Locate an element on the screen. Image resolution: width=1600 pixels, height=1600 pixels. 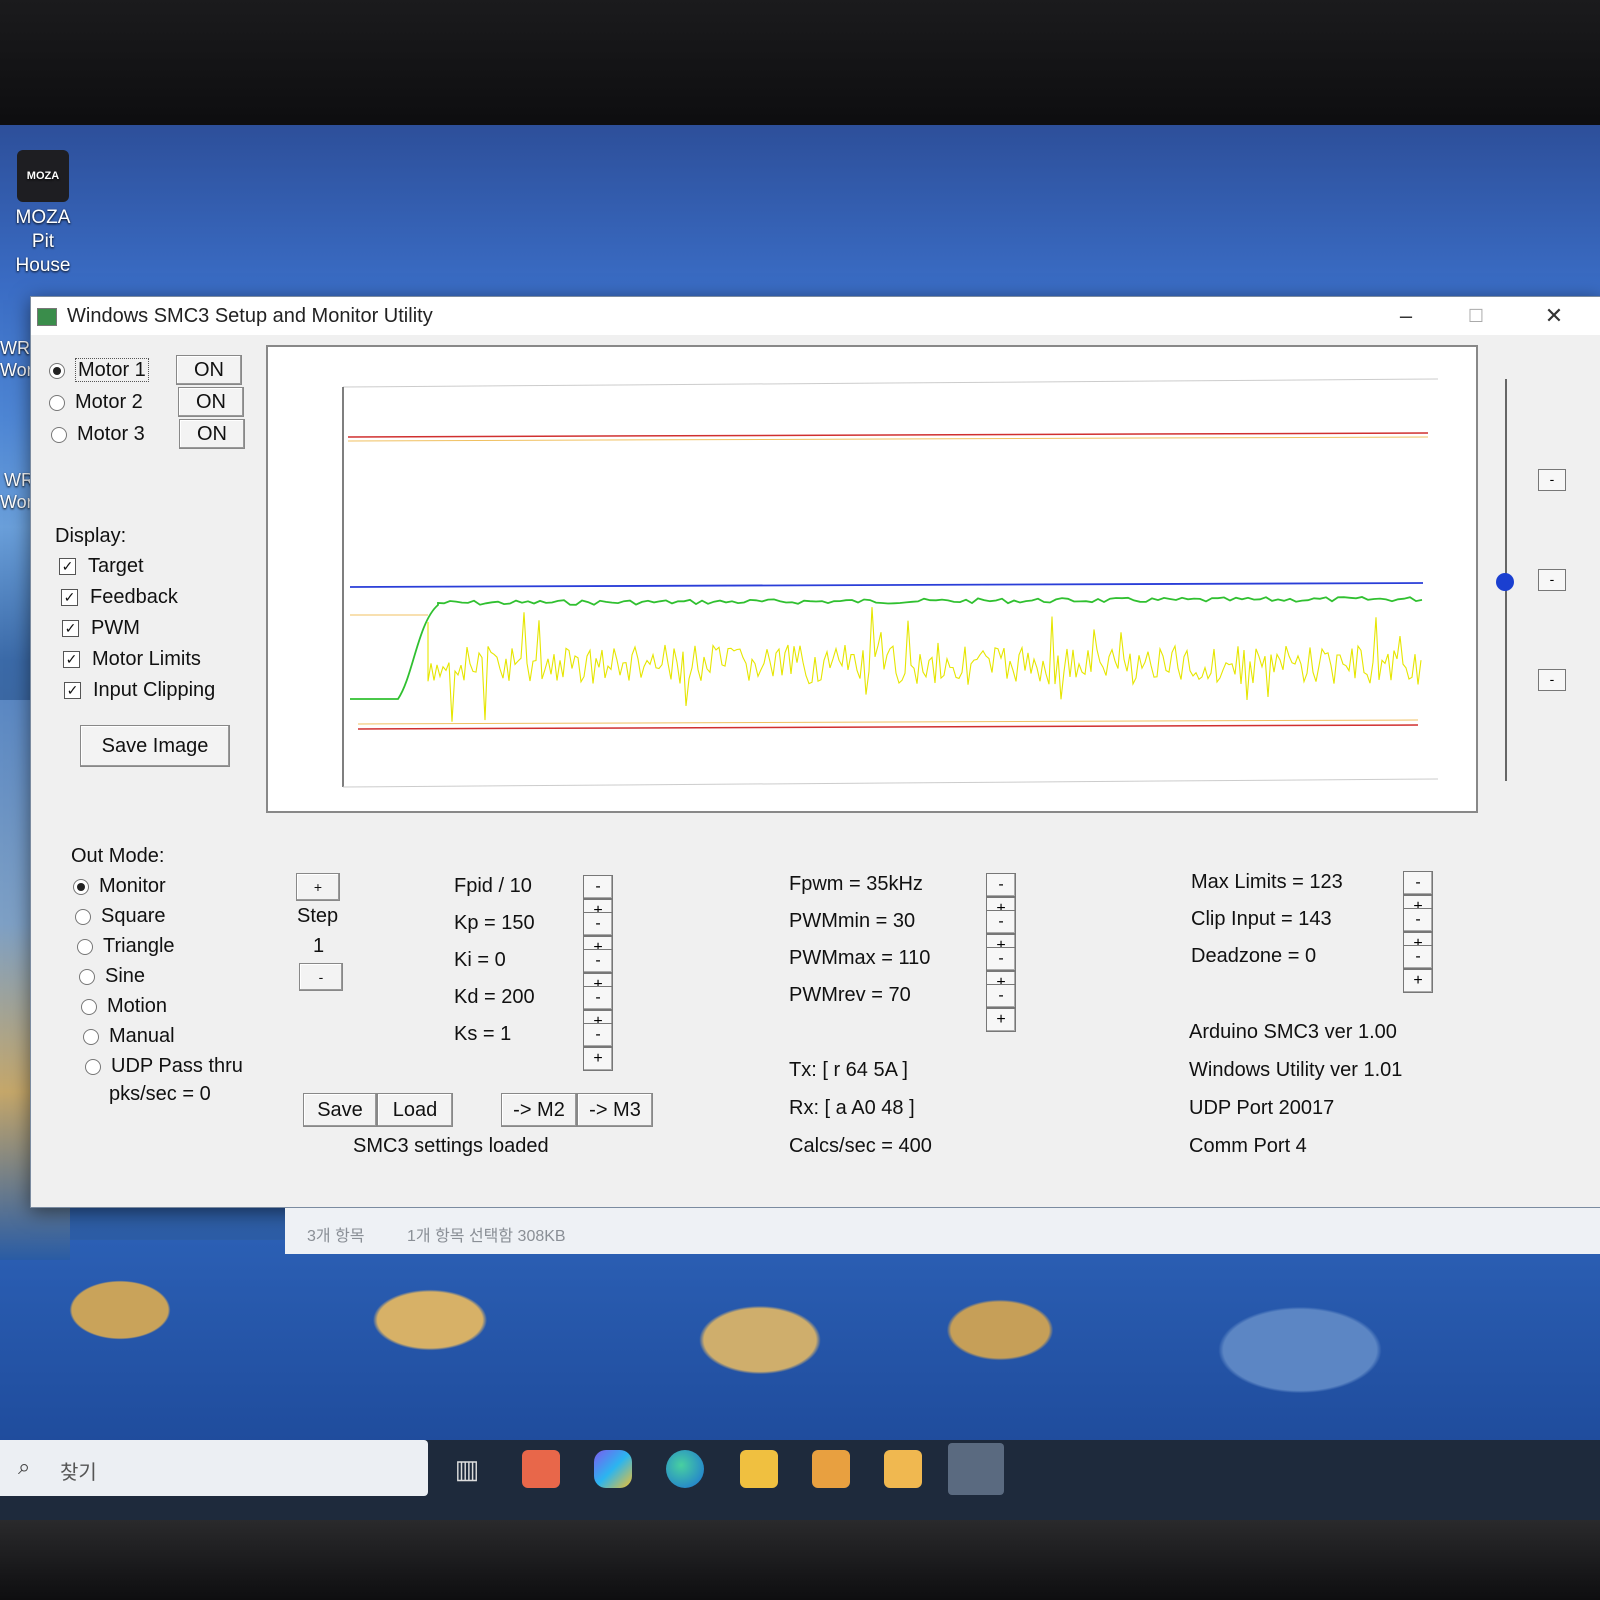
step-minus-button: - is located at coordinates (321, 977).